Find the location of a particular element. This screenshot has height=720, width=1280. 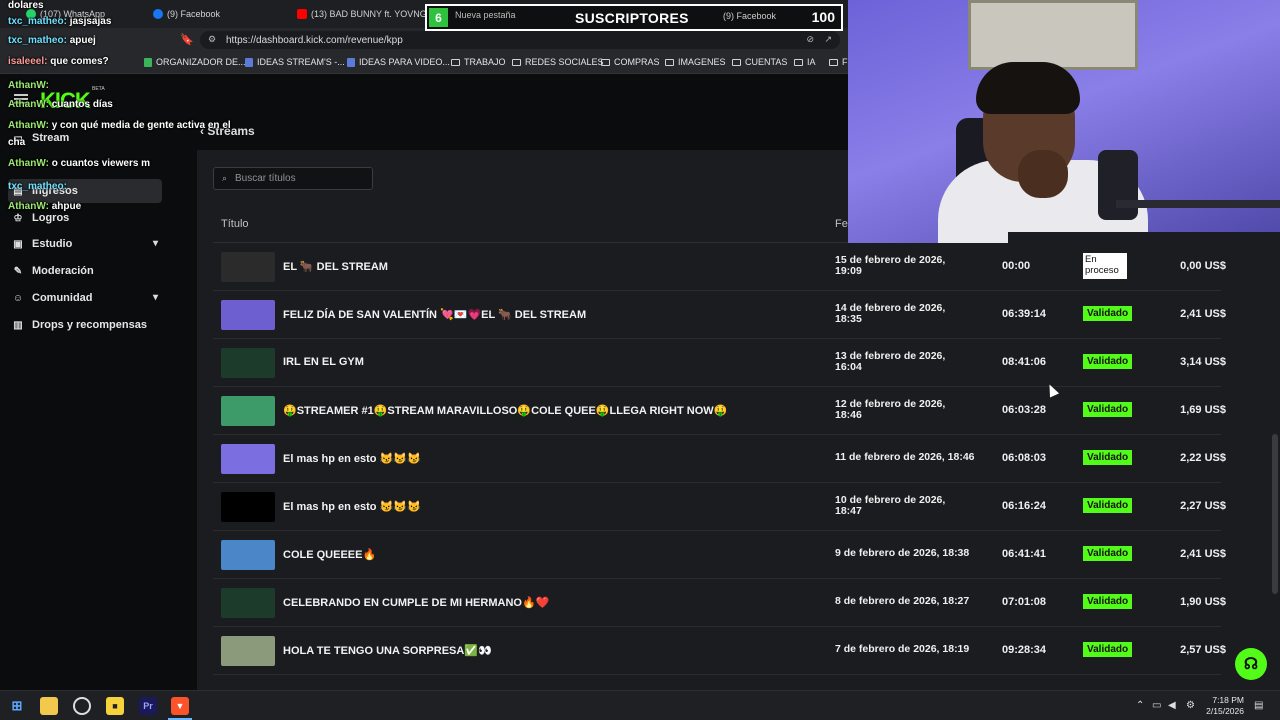

stream-revenue: 2,22 US$ is located at coordinates (1203, 458).